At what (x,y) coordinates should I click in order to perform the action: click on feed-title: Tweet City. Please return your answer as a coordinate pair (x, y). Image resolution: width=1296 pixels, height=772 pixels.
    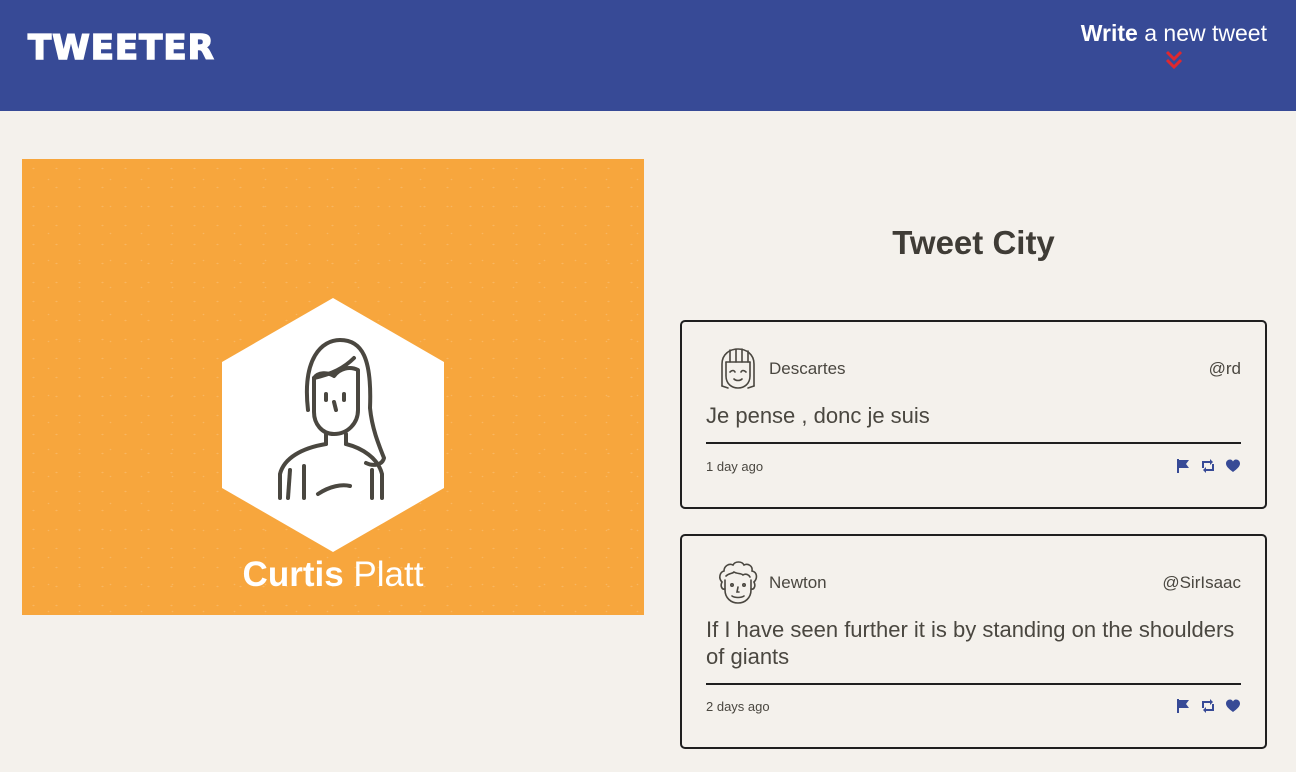
    Looking at the image, I should click on (973, 242).